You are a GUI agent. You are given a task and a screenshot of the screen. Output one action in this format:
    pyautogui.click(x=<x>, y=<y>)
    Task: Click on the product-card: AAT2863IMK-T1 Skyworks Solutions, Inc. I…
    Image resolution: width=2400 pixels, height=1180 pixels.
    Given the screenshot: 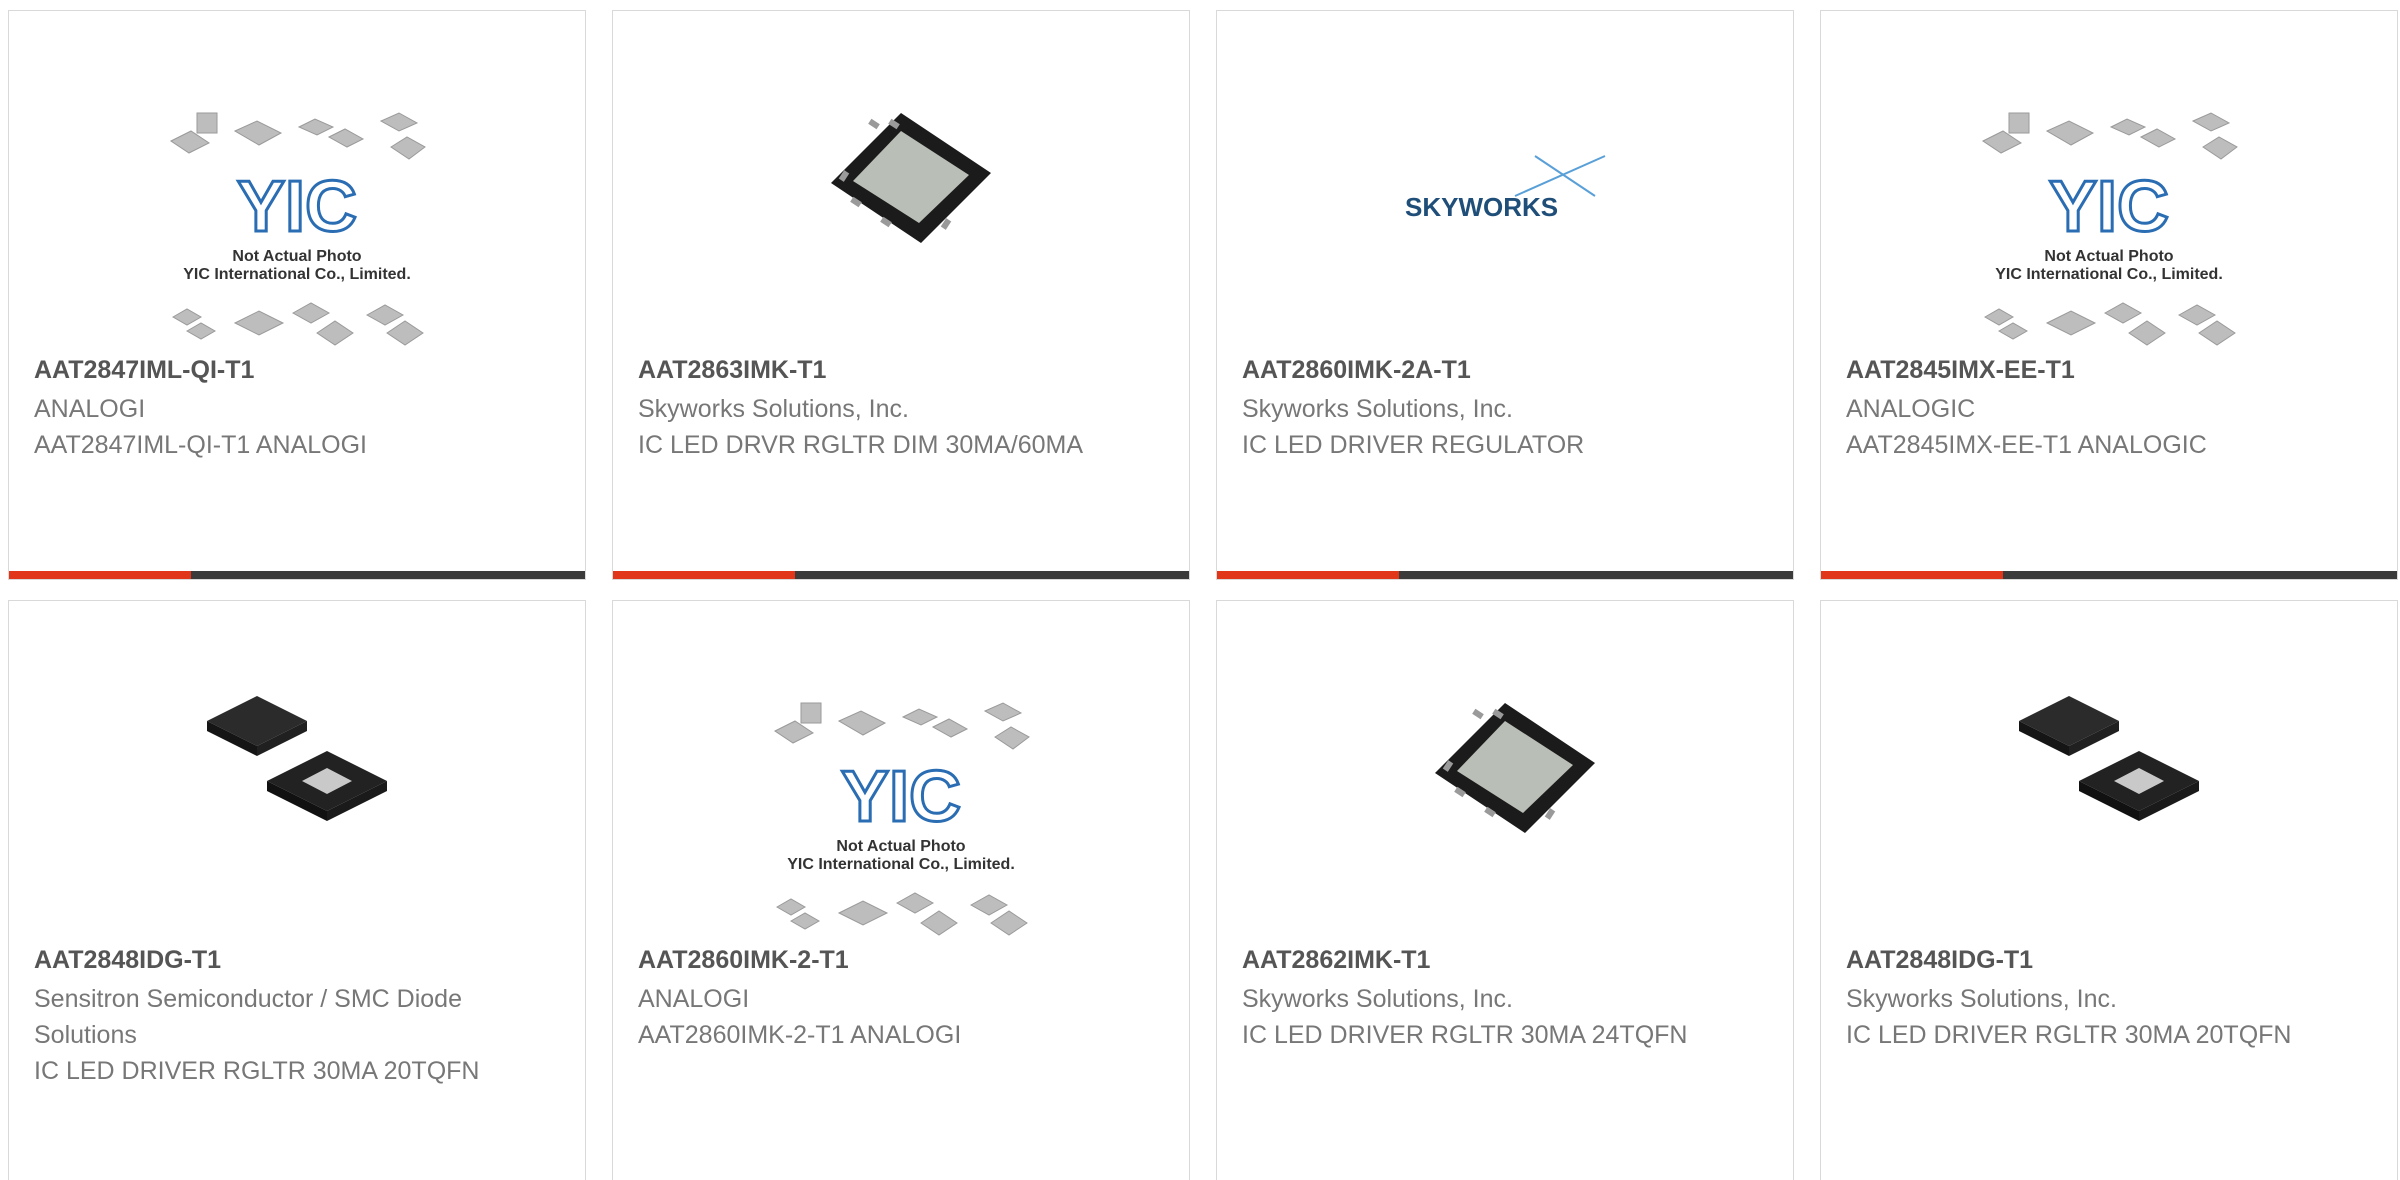 What is the action you would take?
    pyautogui.click(x=901, y=295)
    